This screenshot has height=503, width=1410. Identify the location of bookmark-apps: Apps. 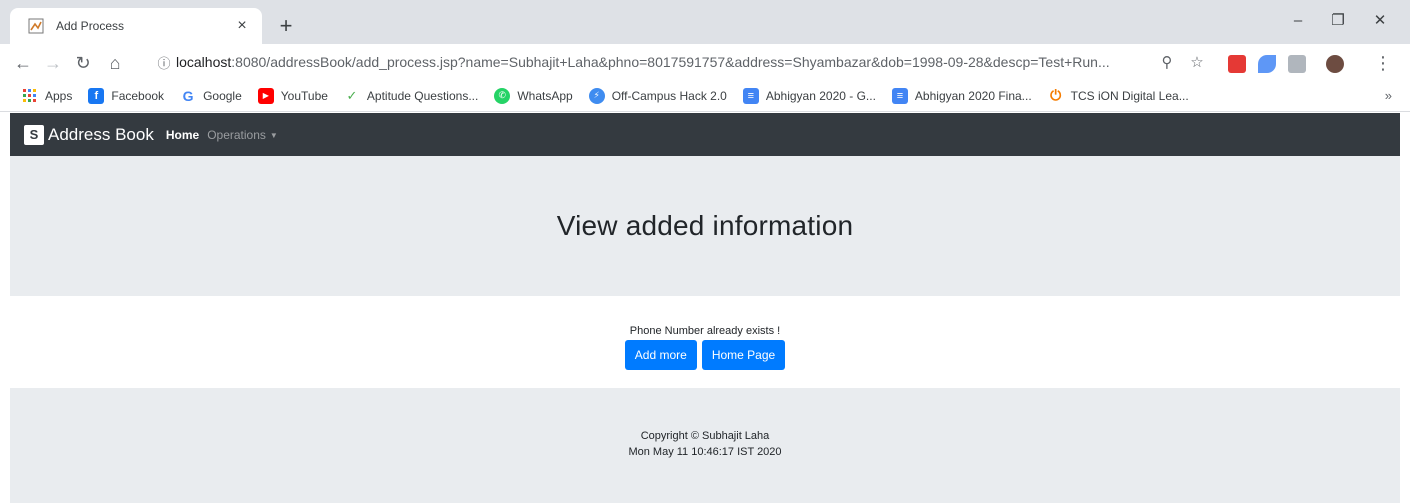
(47, 96).